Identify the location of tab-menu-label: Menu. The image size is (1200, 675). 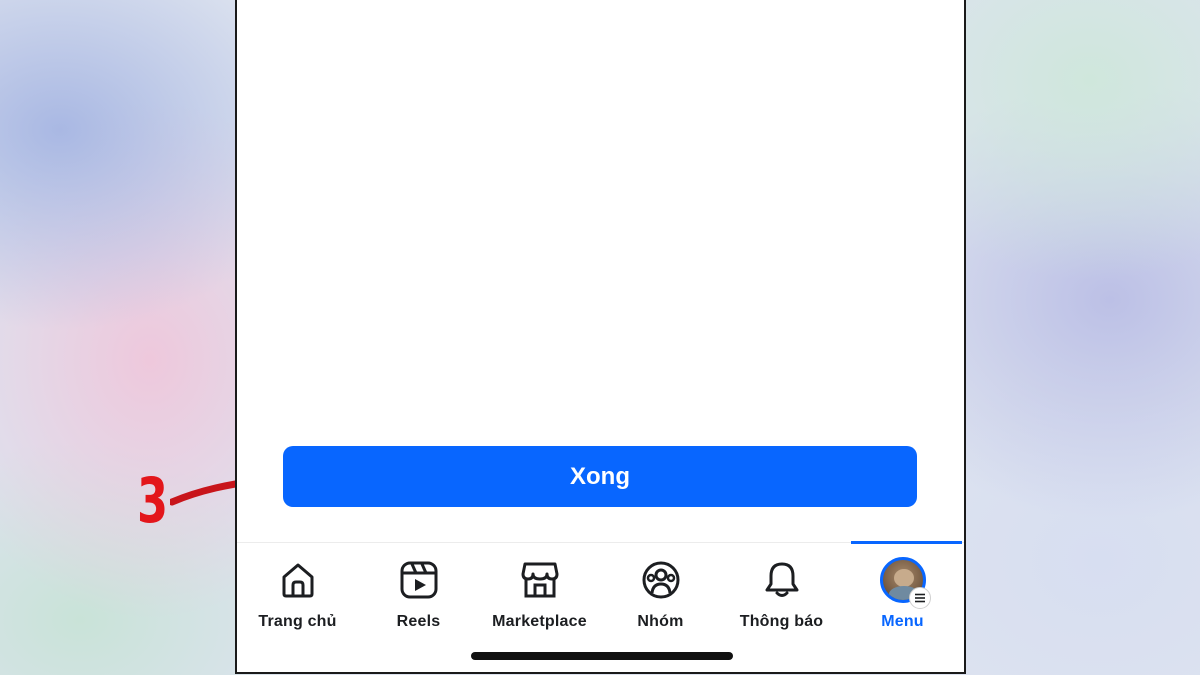
(902, 621).